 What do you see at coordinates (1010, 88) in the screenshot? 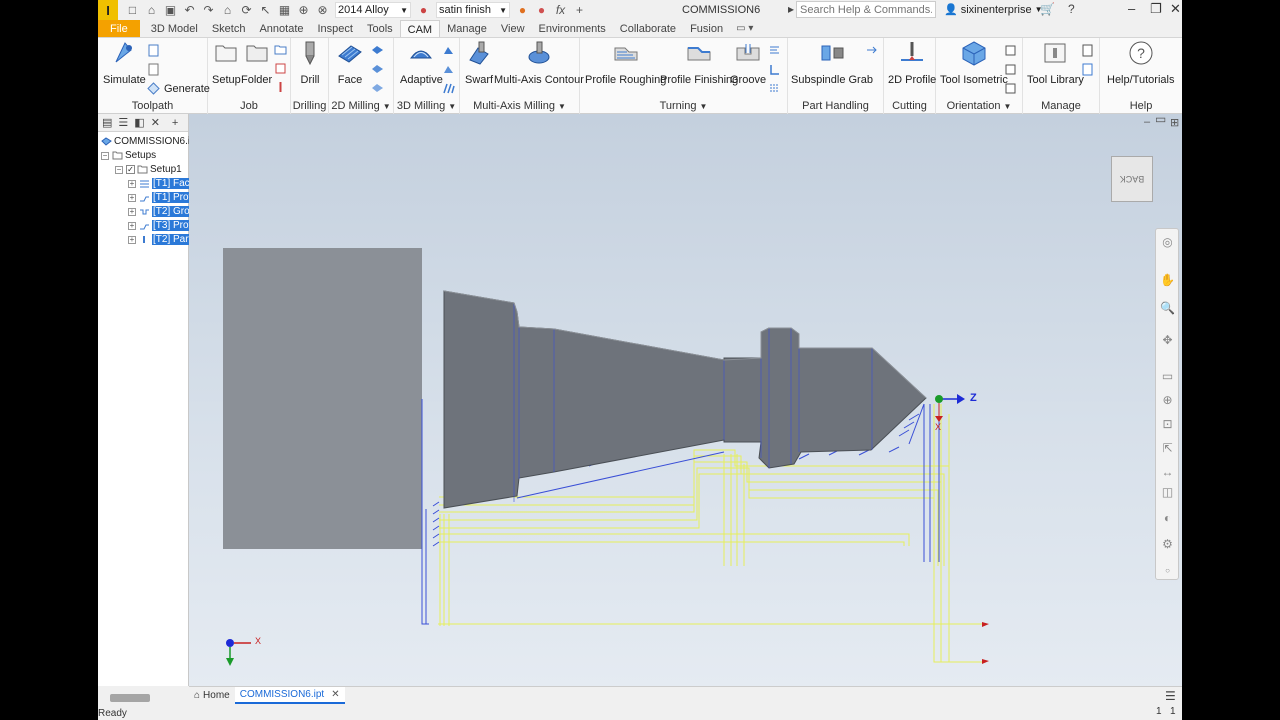
I see `view-side-icon` at bounding box center [1010, 88].